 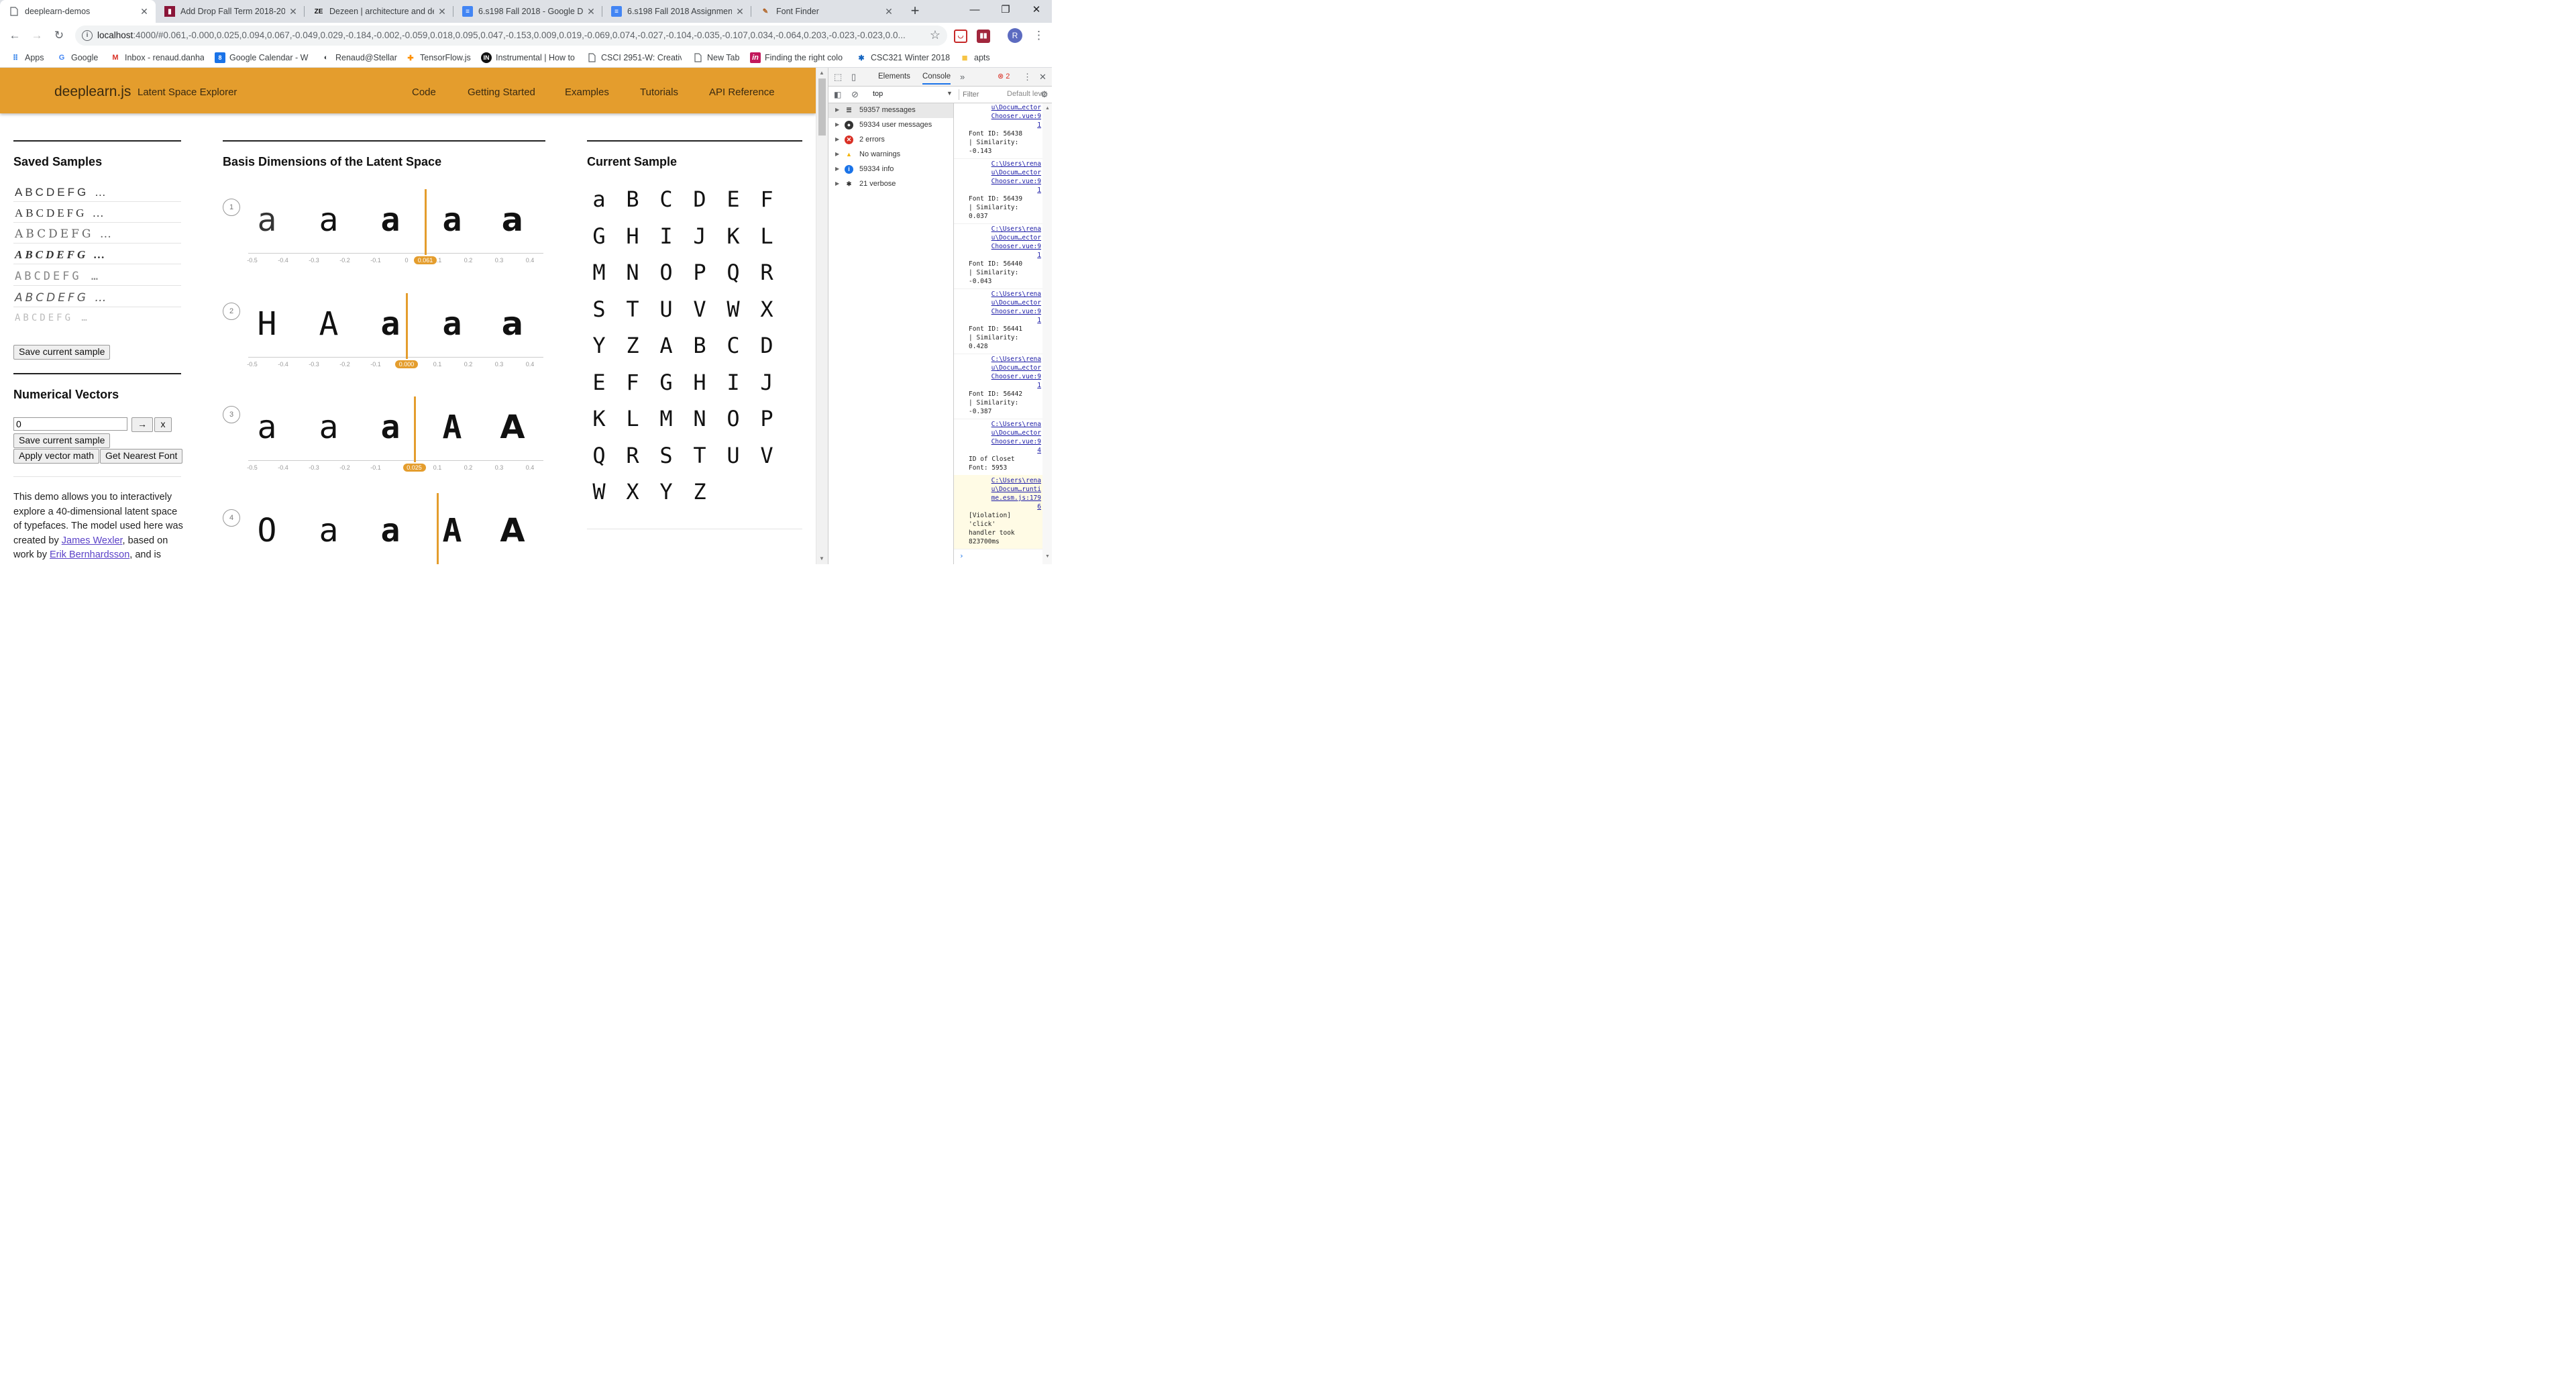 I want to click on reload-button: ↻, so click(x=59, y=35).